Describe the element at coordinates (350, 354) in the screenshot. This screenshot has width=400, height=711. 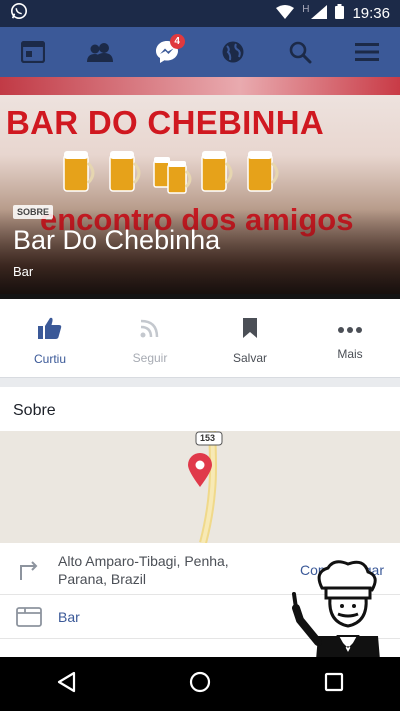
I see `more-label: Mais` at that location.